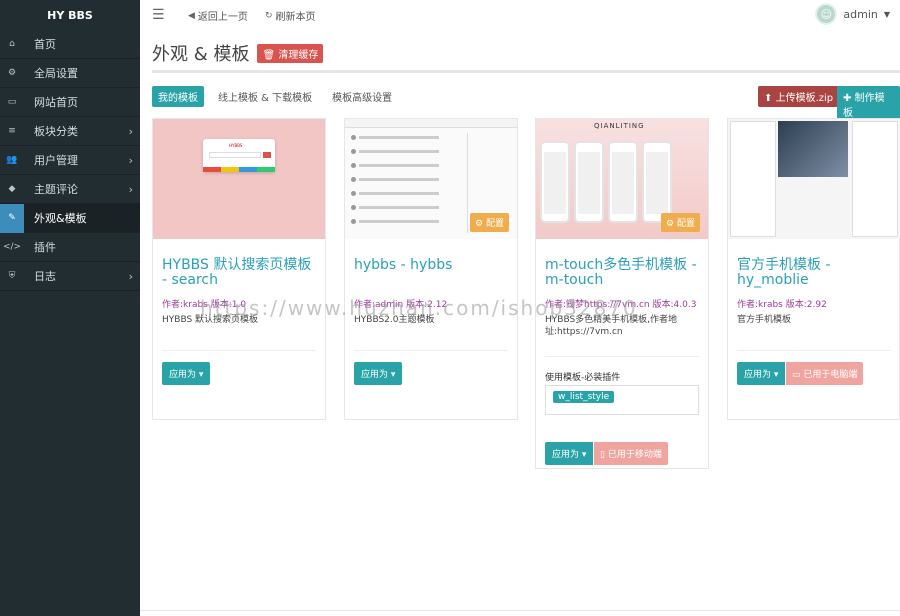 Image resolution: width=900 pixels, height=616 pixels. What do you see at coordinates (201, 54) in the screenshot?
I see `page-title: 外观 & 模板` at bounding box center [201, 54].